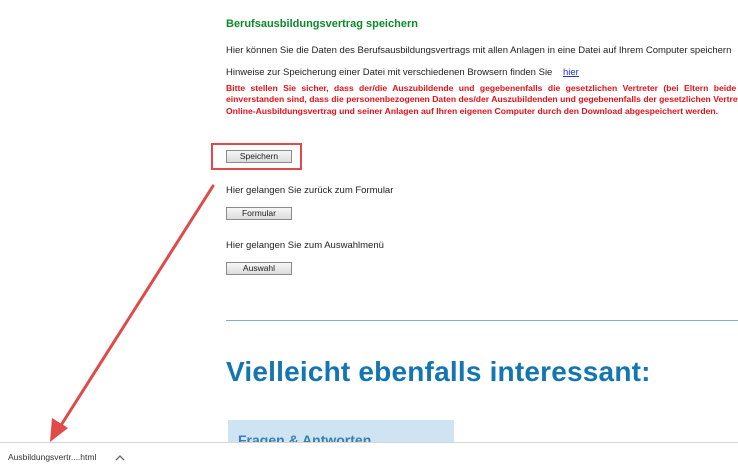 The height and width of the screenshot is (472, 738). I want to click on hint-link: hier, so click(571, 72).